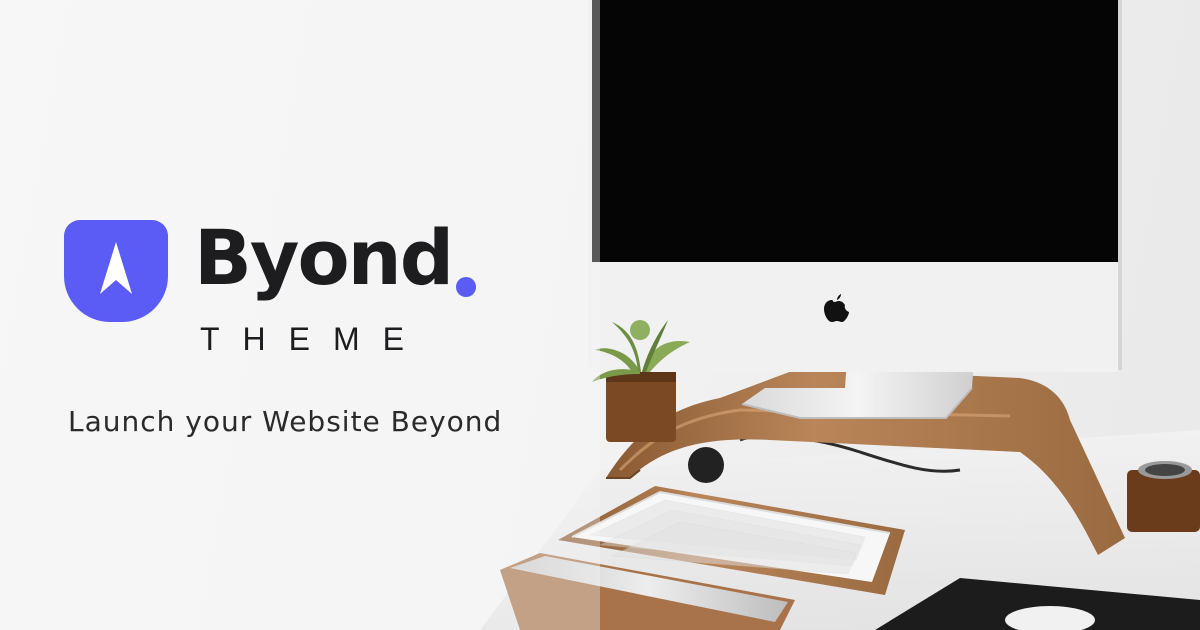 The image size is (1200, 630). I want to click on pen-cup, so click(1163, 496).